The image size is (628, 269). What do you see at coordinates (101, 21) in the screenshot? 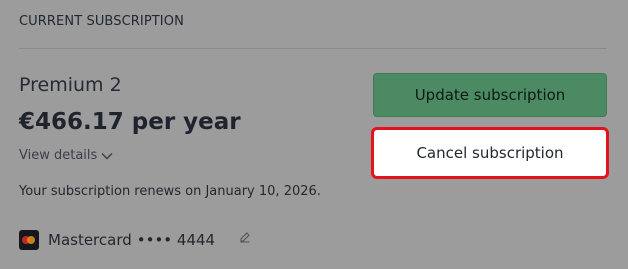
I see `section-title: CURRENT SUBSCRIPTION` at bounding box center [101, 21].